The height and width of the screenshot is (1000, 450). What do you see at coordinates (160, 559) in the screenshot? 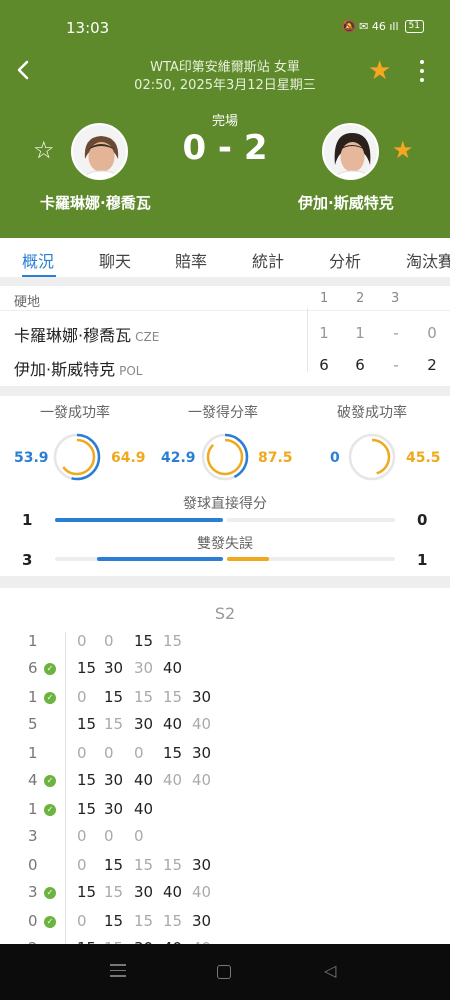
I see `df-left-bar` at bounding box center [160, 559].